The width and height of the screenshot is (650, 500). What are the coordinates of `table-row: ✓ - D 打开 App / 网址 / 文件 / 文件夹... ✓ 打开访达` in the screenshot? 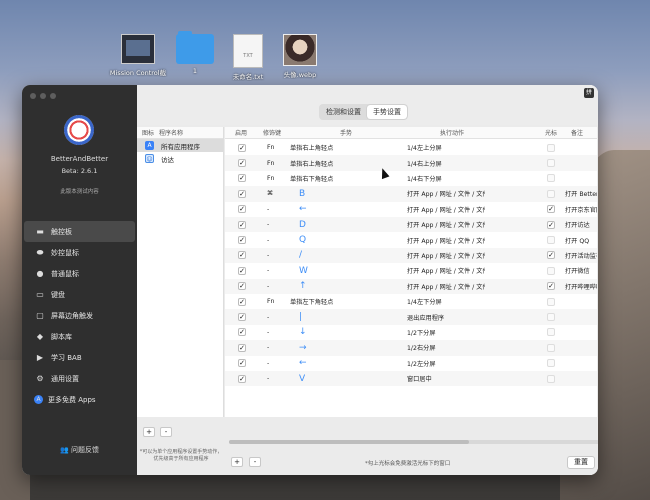 It's located at (411, 225).